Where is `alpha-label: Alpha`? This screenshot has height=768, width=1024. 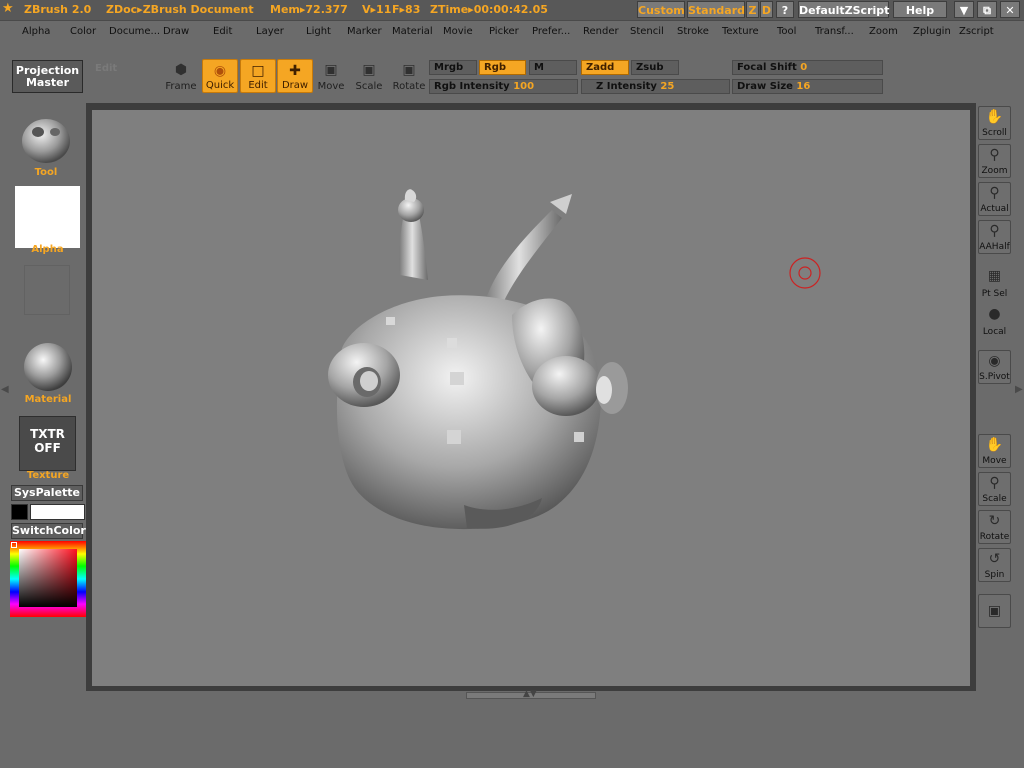 alpha-label: Alpha is located at coordinates (47, 249).